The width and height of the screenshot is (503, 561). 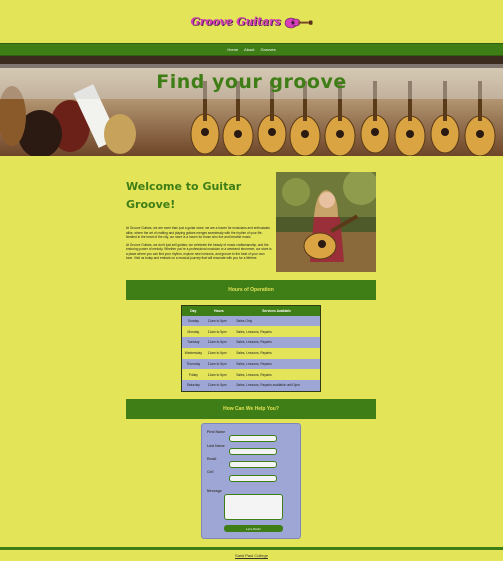 What do you see at coordinates (251, 290) in the screenshot?
I see `hours-section-title: Hours of Operation` at bounding box center [251, 290].